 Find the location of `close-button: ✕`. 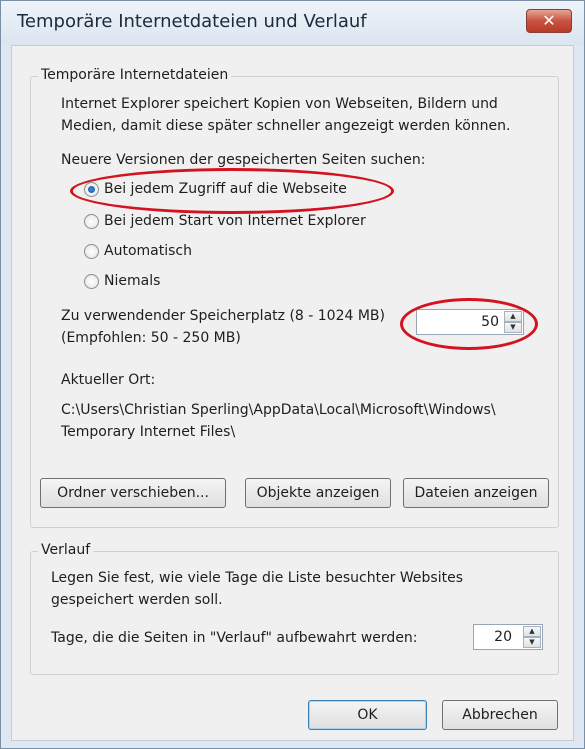

close-button: ✕ is located at coordinates (549, 21).